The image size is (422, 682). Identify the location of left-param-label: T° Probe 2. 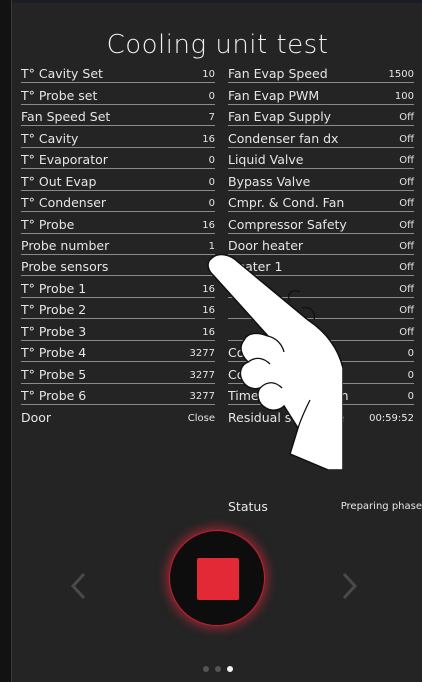
(54, 310).